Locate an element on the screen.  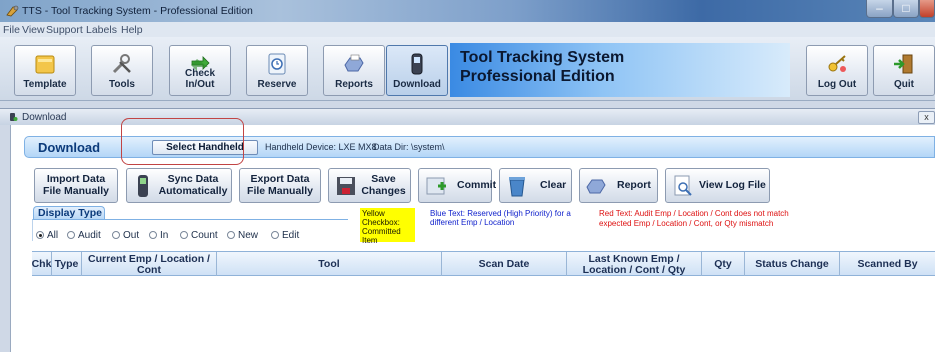
template-label: Template is located at coordinates (45, 84).